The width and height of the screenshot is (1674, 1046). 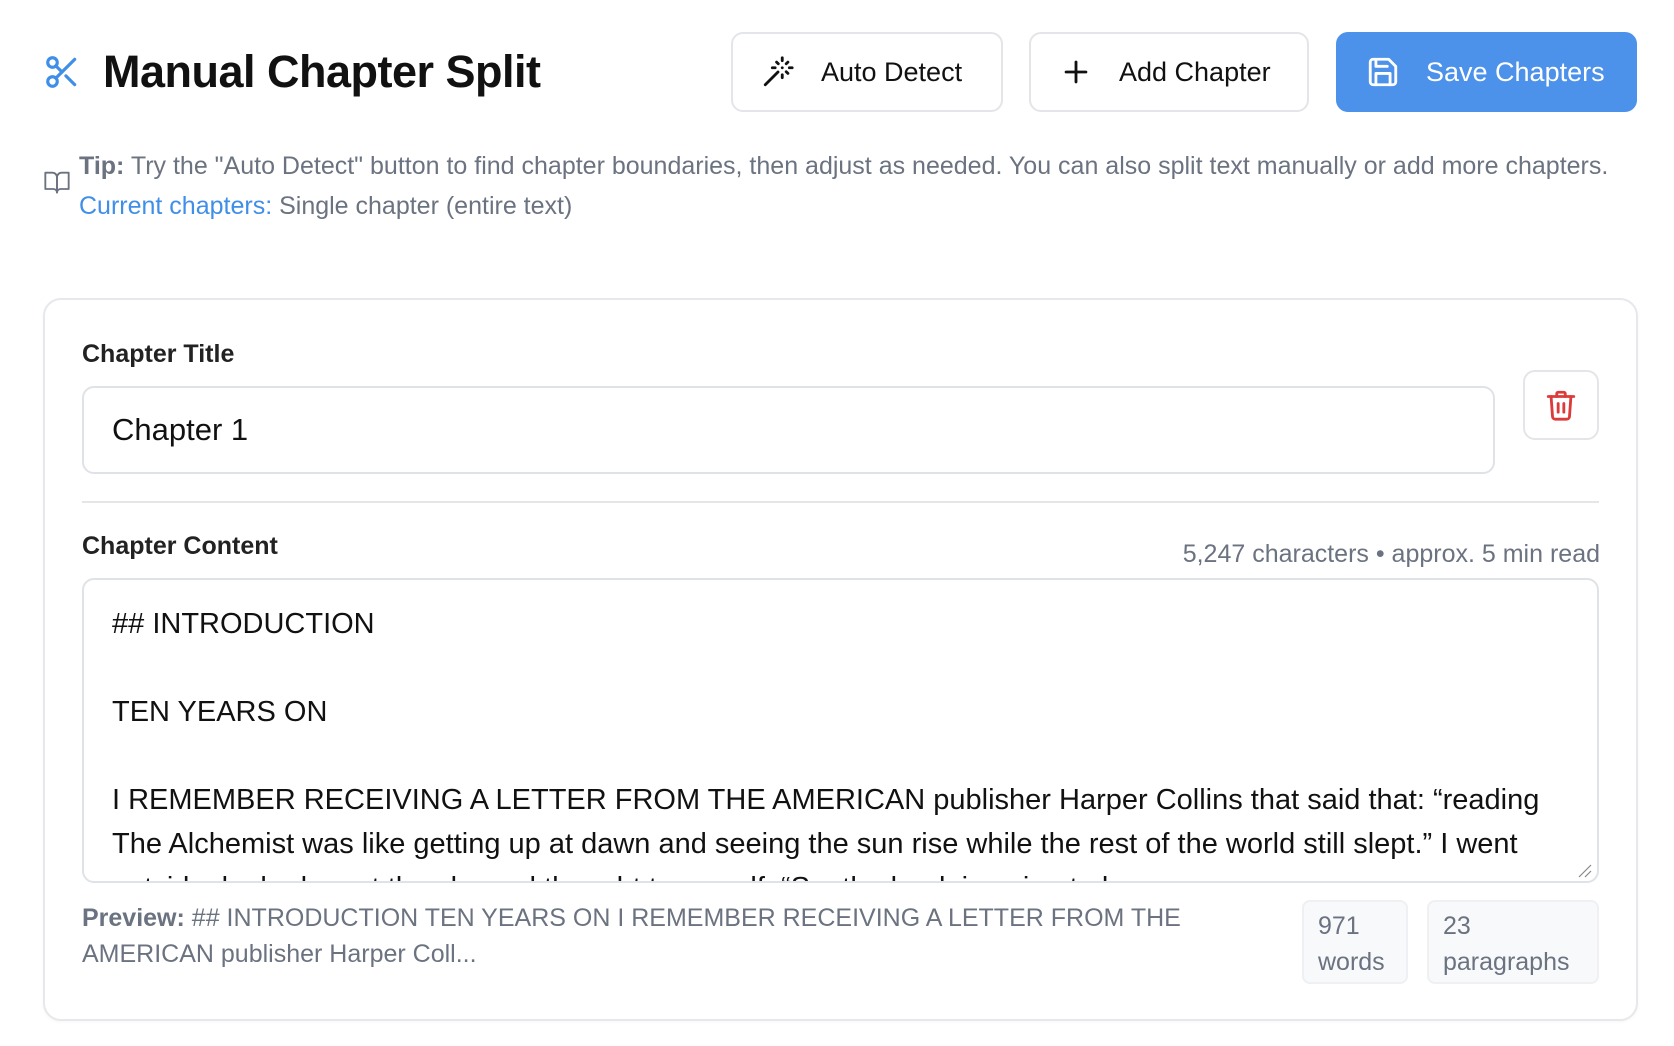 I want to click on delete-chapter-button, so click(x=1561, y=405).